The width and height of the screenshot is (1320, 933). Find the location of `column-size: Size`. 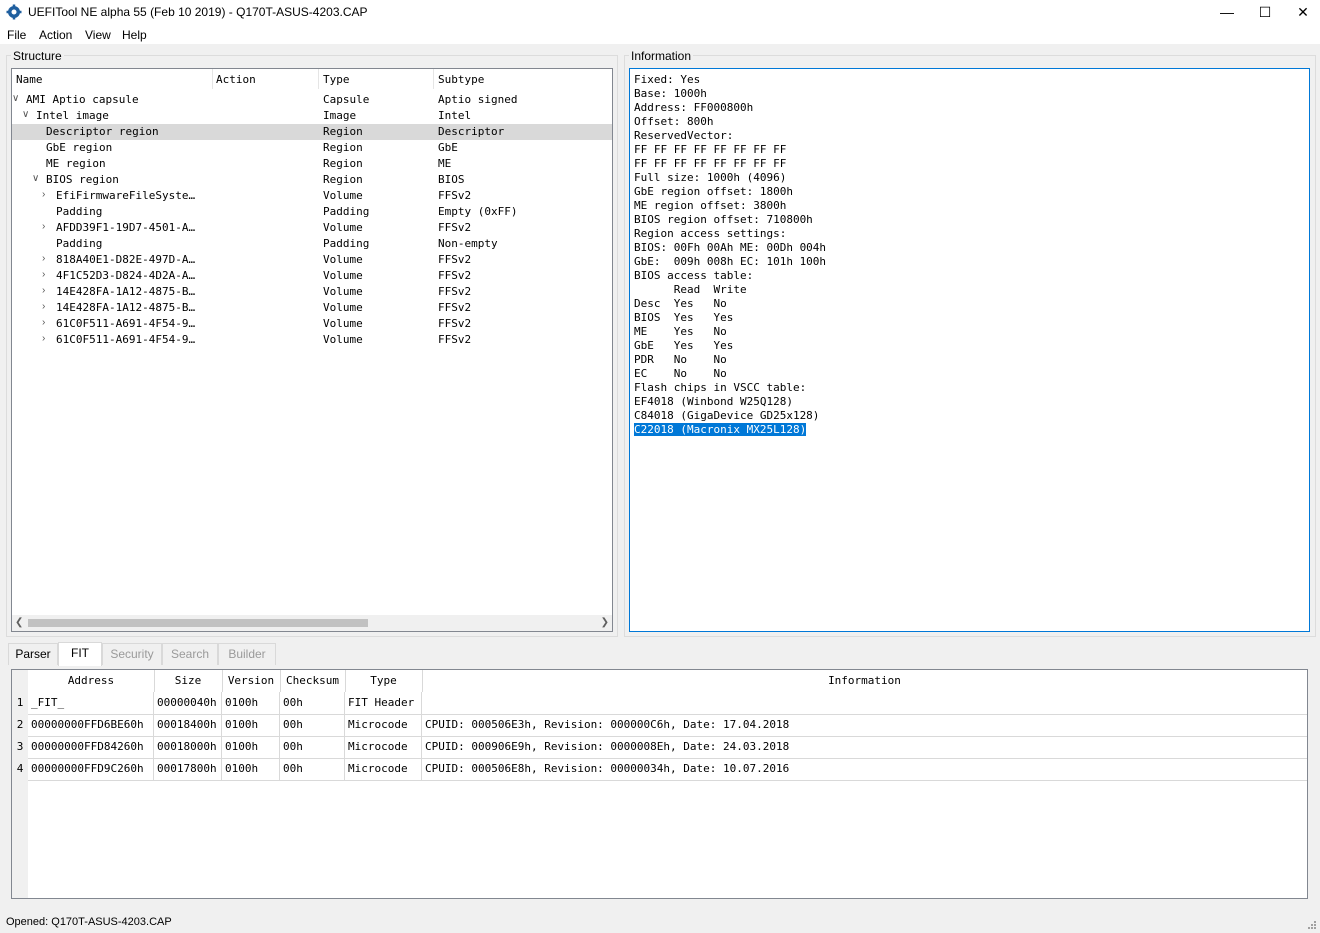

column-size: Size is located at coordinates (188, 681).